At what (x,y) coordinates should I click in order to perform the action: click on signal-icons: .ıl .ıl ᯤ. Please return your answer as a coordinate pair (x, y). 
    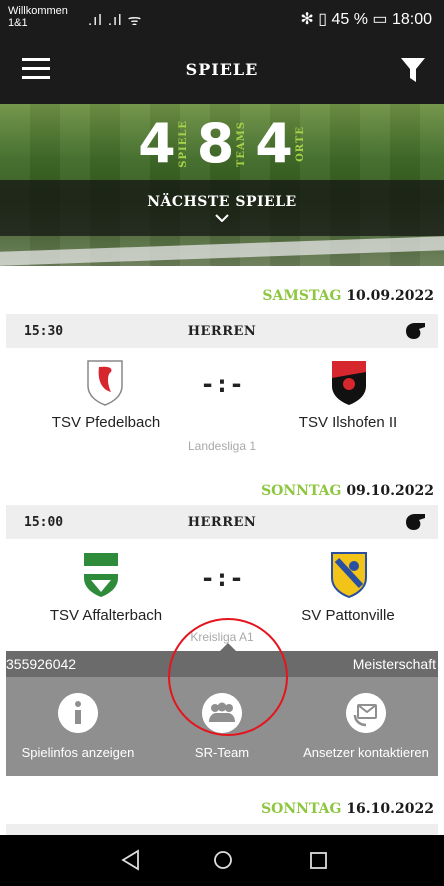
    Looking at the image, I should click on (115, 20).